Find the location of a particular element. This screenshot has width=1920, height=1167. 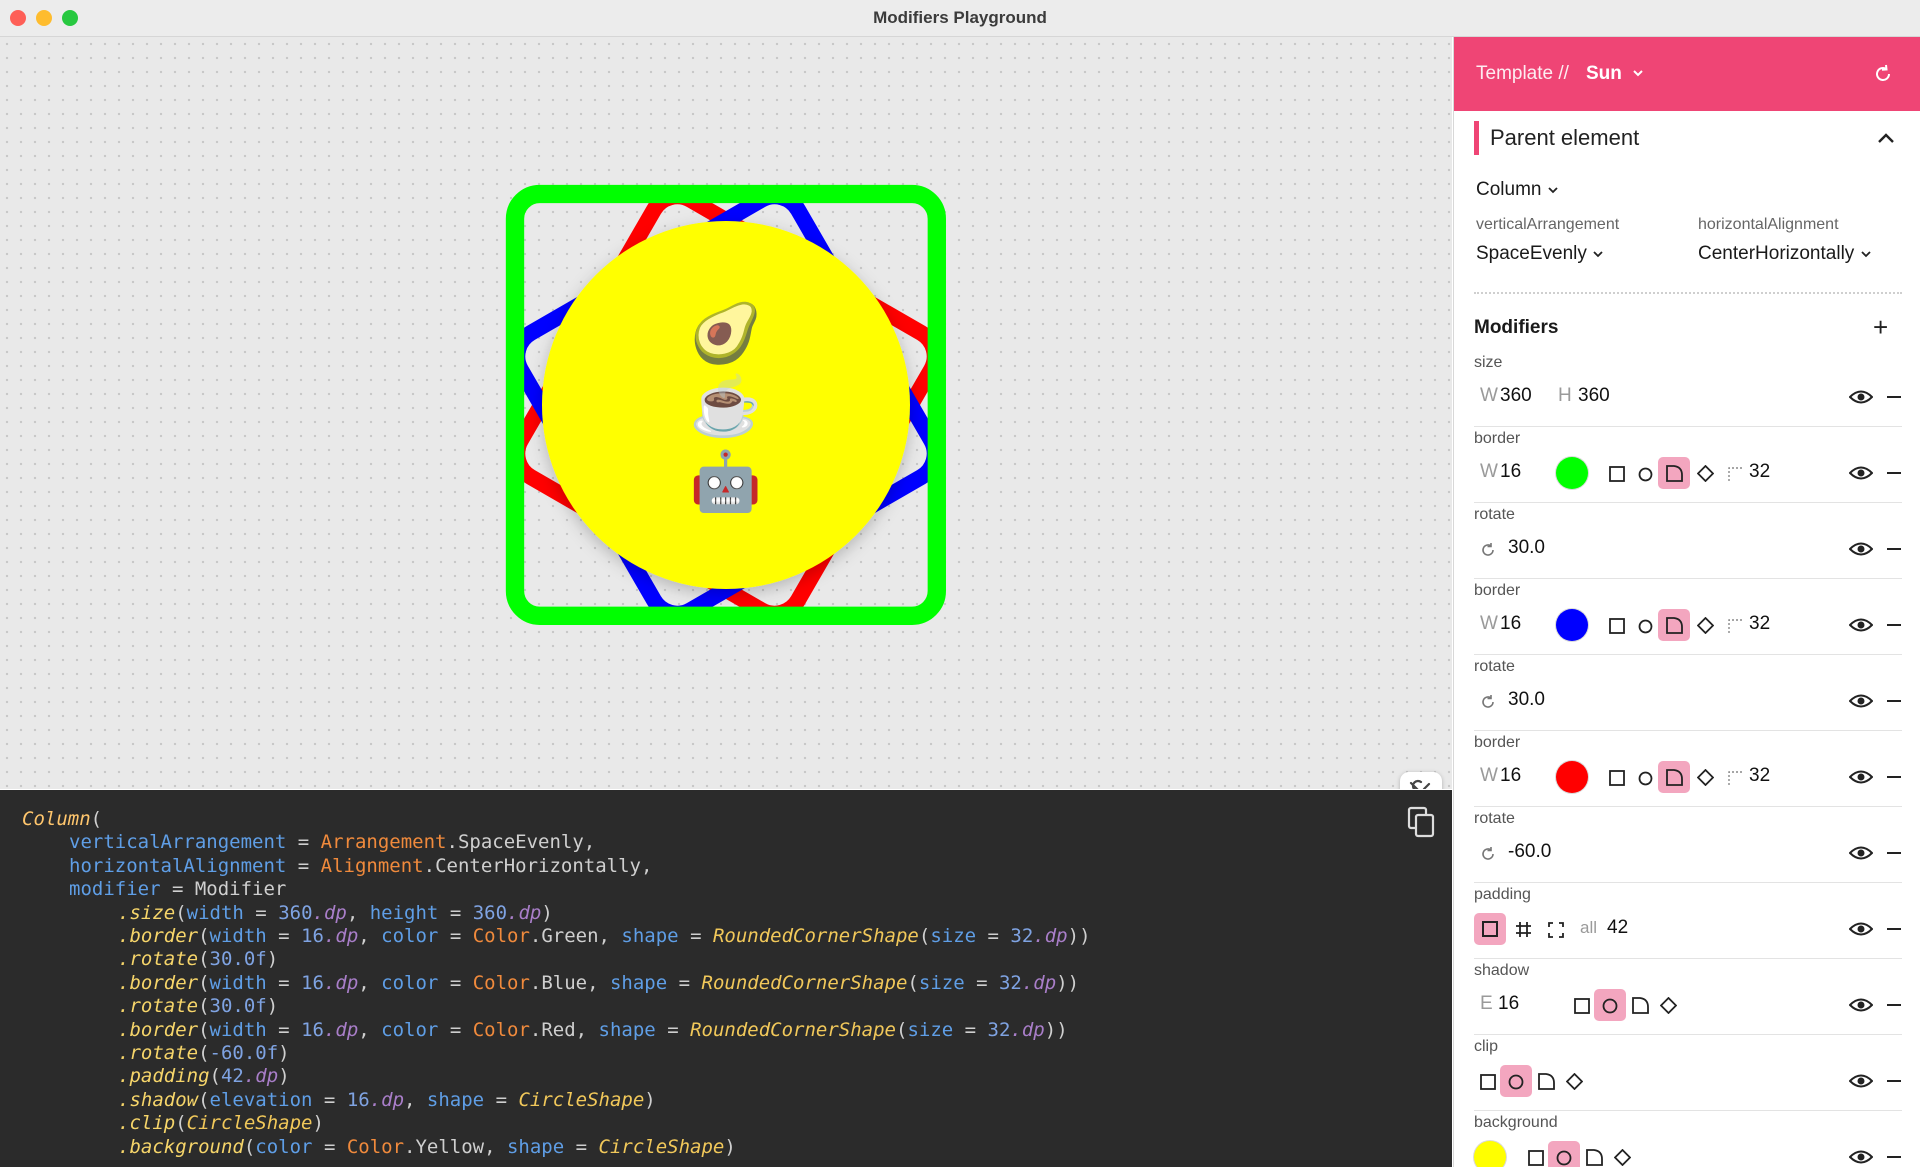

code-line: .rotate(30.0f) is located at coordinates (150, 959).